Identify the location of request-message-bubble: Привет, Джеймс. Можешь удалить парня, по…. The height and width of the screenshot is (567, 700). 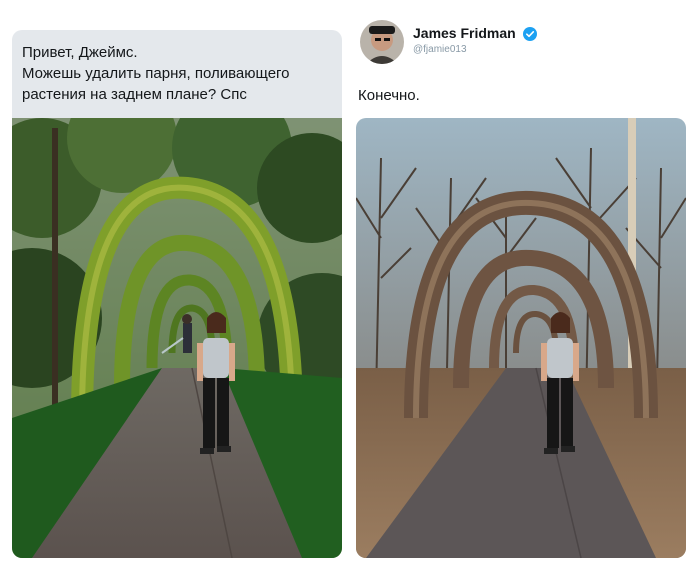
(177, 74).